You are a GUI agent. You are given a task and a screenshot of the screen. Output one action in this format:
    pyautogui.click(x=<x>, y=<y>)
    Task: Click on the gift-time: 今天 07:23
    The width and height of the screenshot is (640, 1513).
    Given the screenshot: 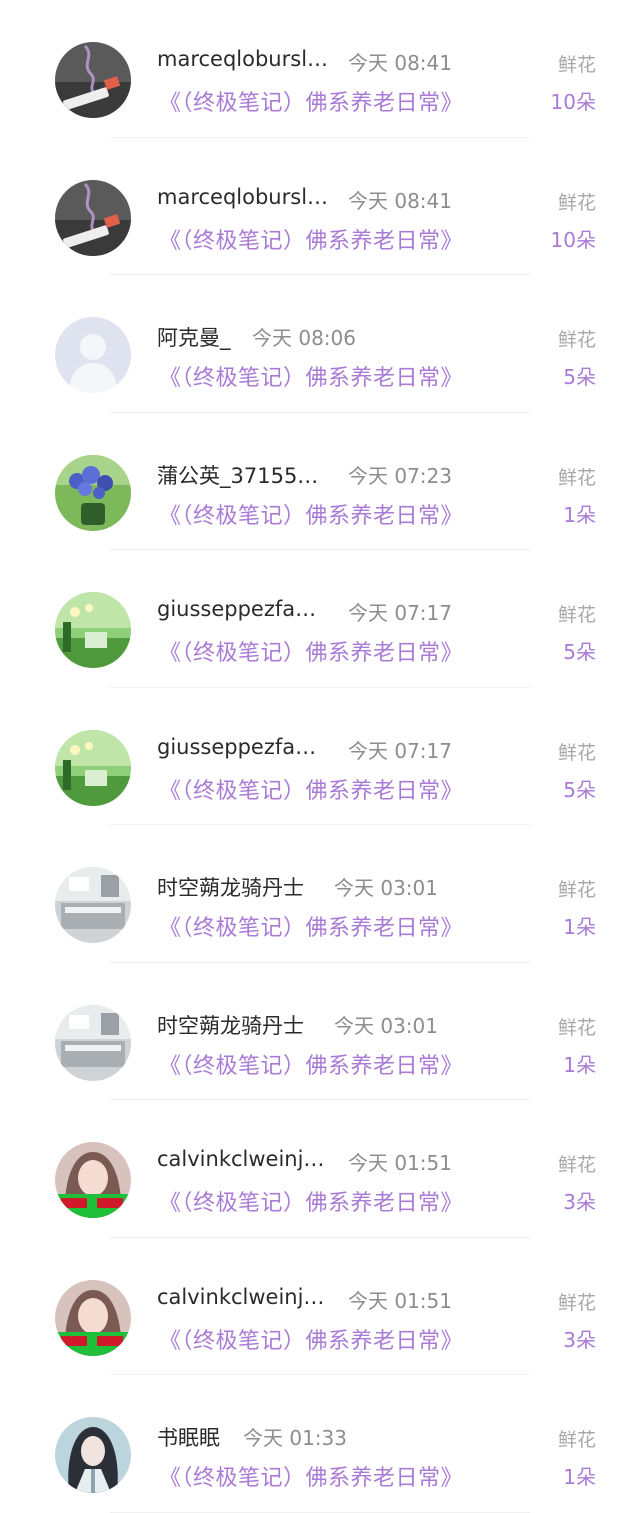 What is the action you would take?
    pyautogui.click(x=400, y=475)
    